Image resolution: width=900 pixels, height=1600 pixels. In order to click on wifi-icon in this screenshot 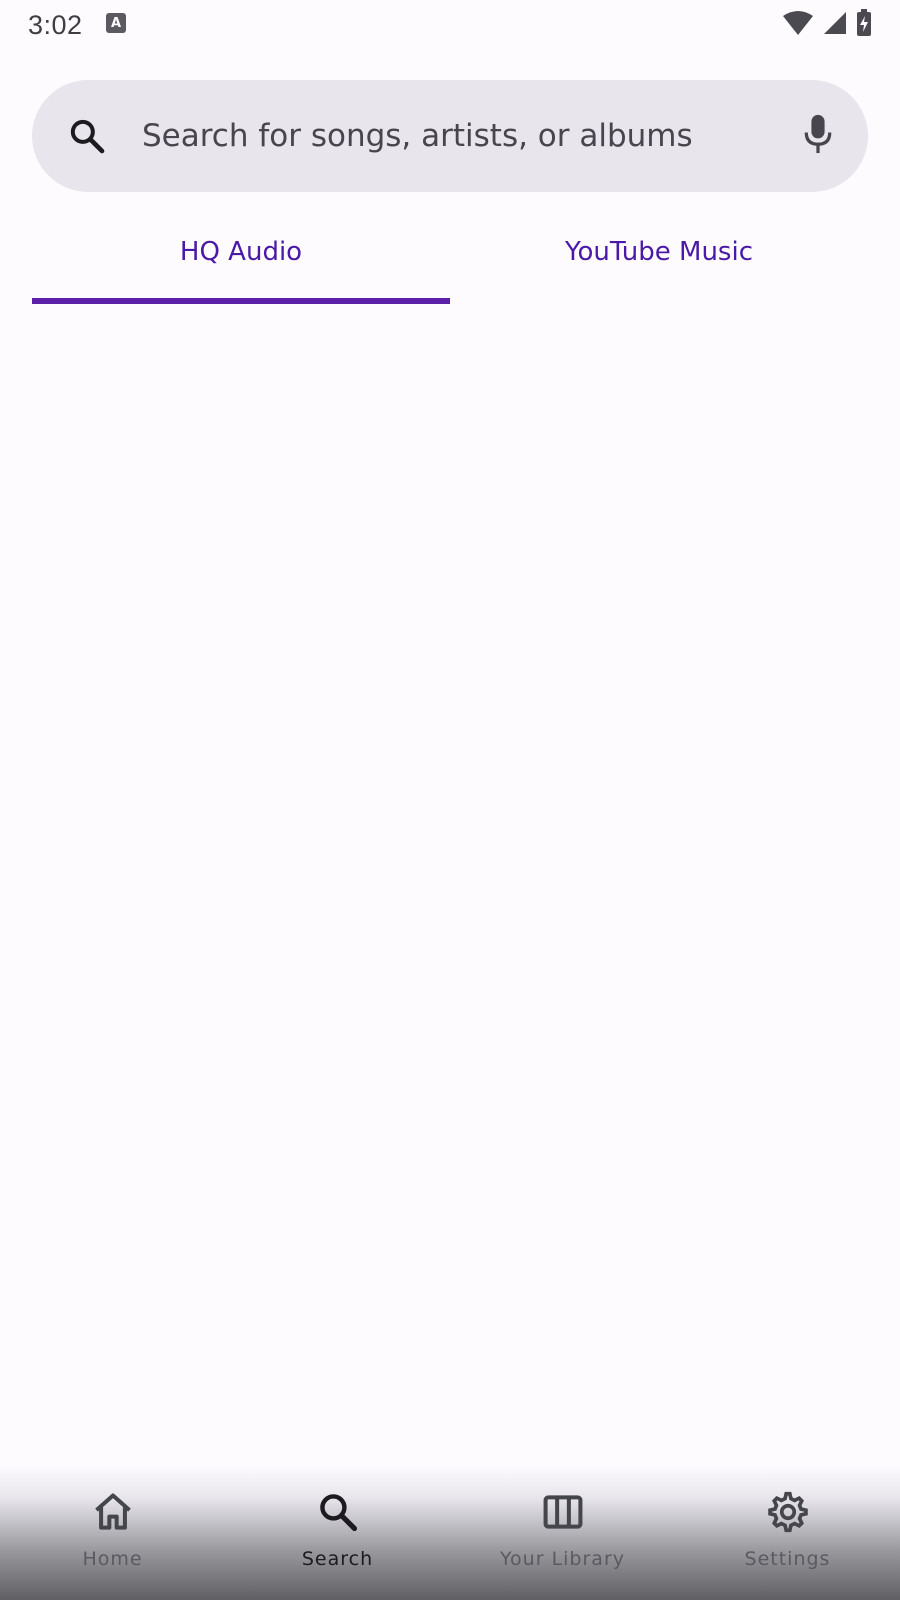, I will do `click(798, 25)`.